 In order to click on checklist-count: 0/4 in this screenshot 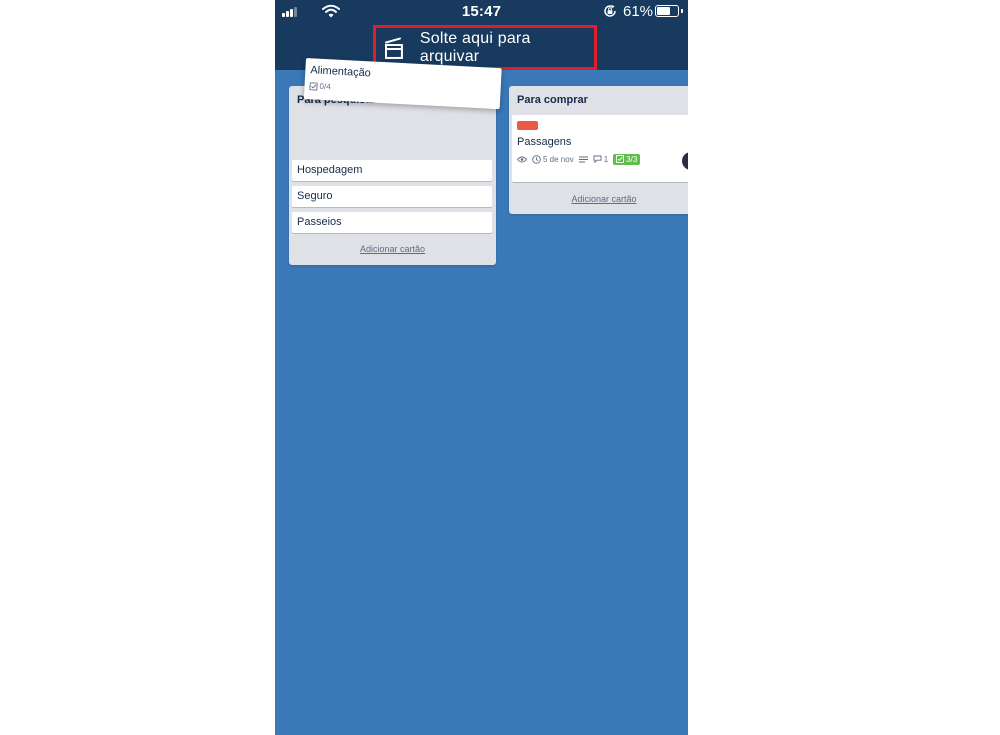, I will do `click(325, 86)`.